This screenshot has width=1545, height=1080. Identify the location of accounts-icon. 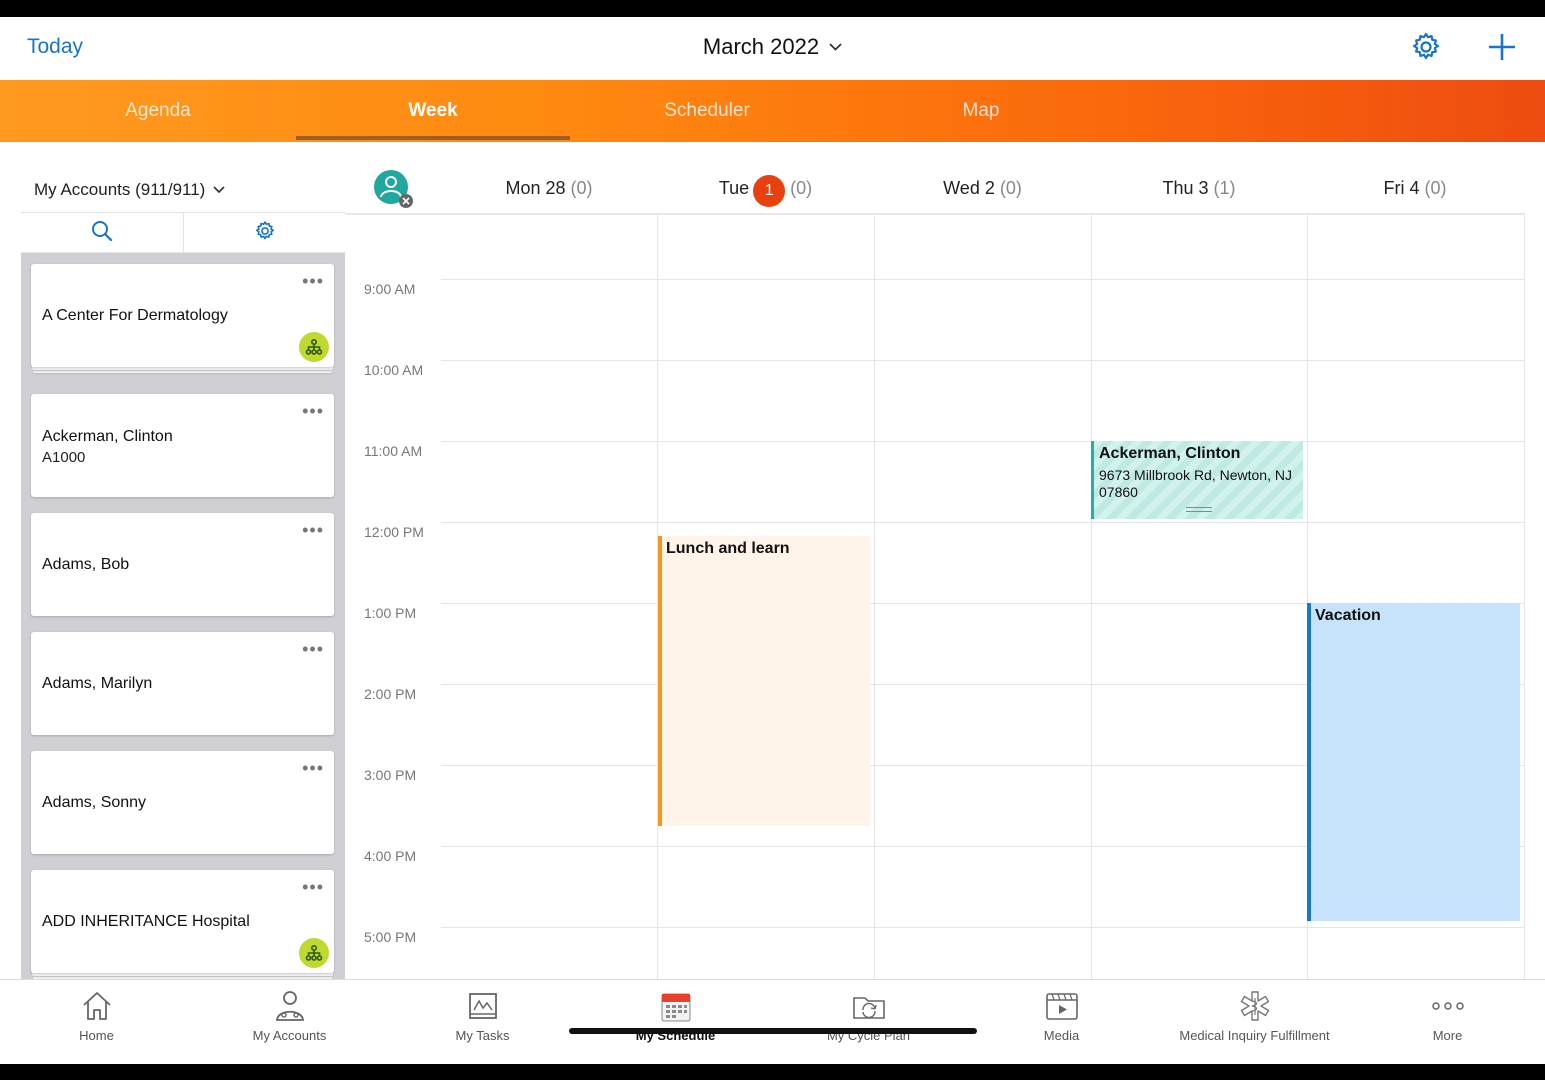
(290, 1006).